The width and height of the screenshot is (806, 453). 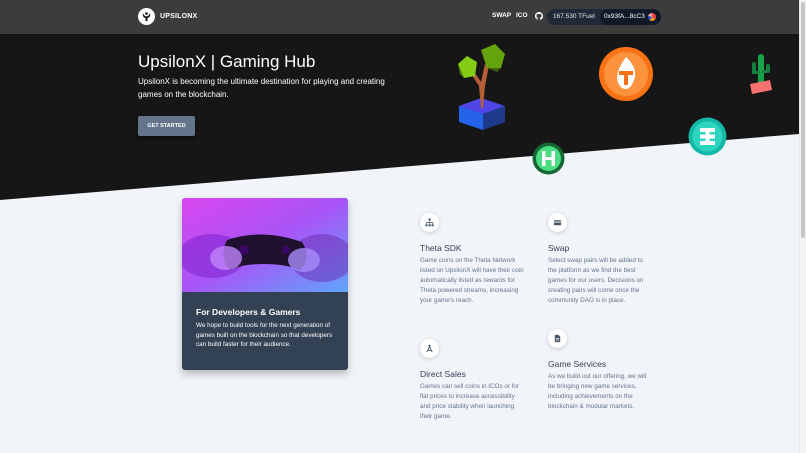 What do you see at coordinates (481, 87) in the screenshot?
I see `tree-3d-icon` at bounding box center [481, 87].